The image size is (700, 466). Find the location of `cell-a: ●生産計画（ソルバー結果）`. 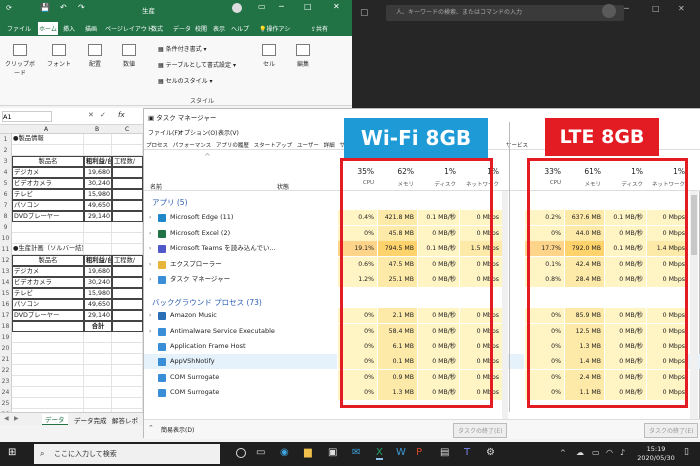

cell-a: ●生産計画（ソルバー結果） is located at coordinates (48, 249).